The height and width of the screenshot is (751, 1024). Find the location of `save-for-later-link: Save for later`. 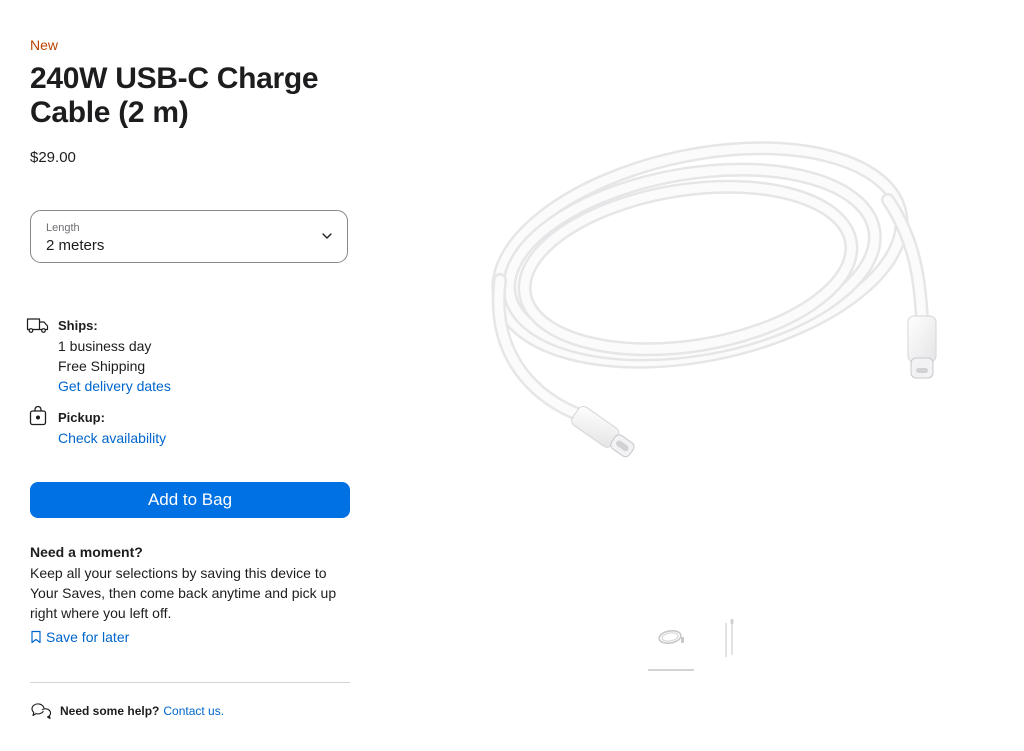

save-for-later-link: Save for later is located at coordinates (79, 637).